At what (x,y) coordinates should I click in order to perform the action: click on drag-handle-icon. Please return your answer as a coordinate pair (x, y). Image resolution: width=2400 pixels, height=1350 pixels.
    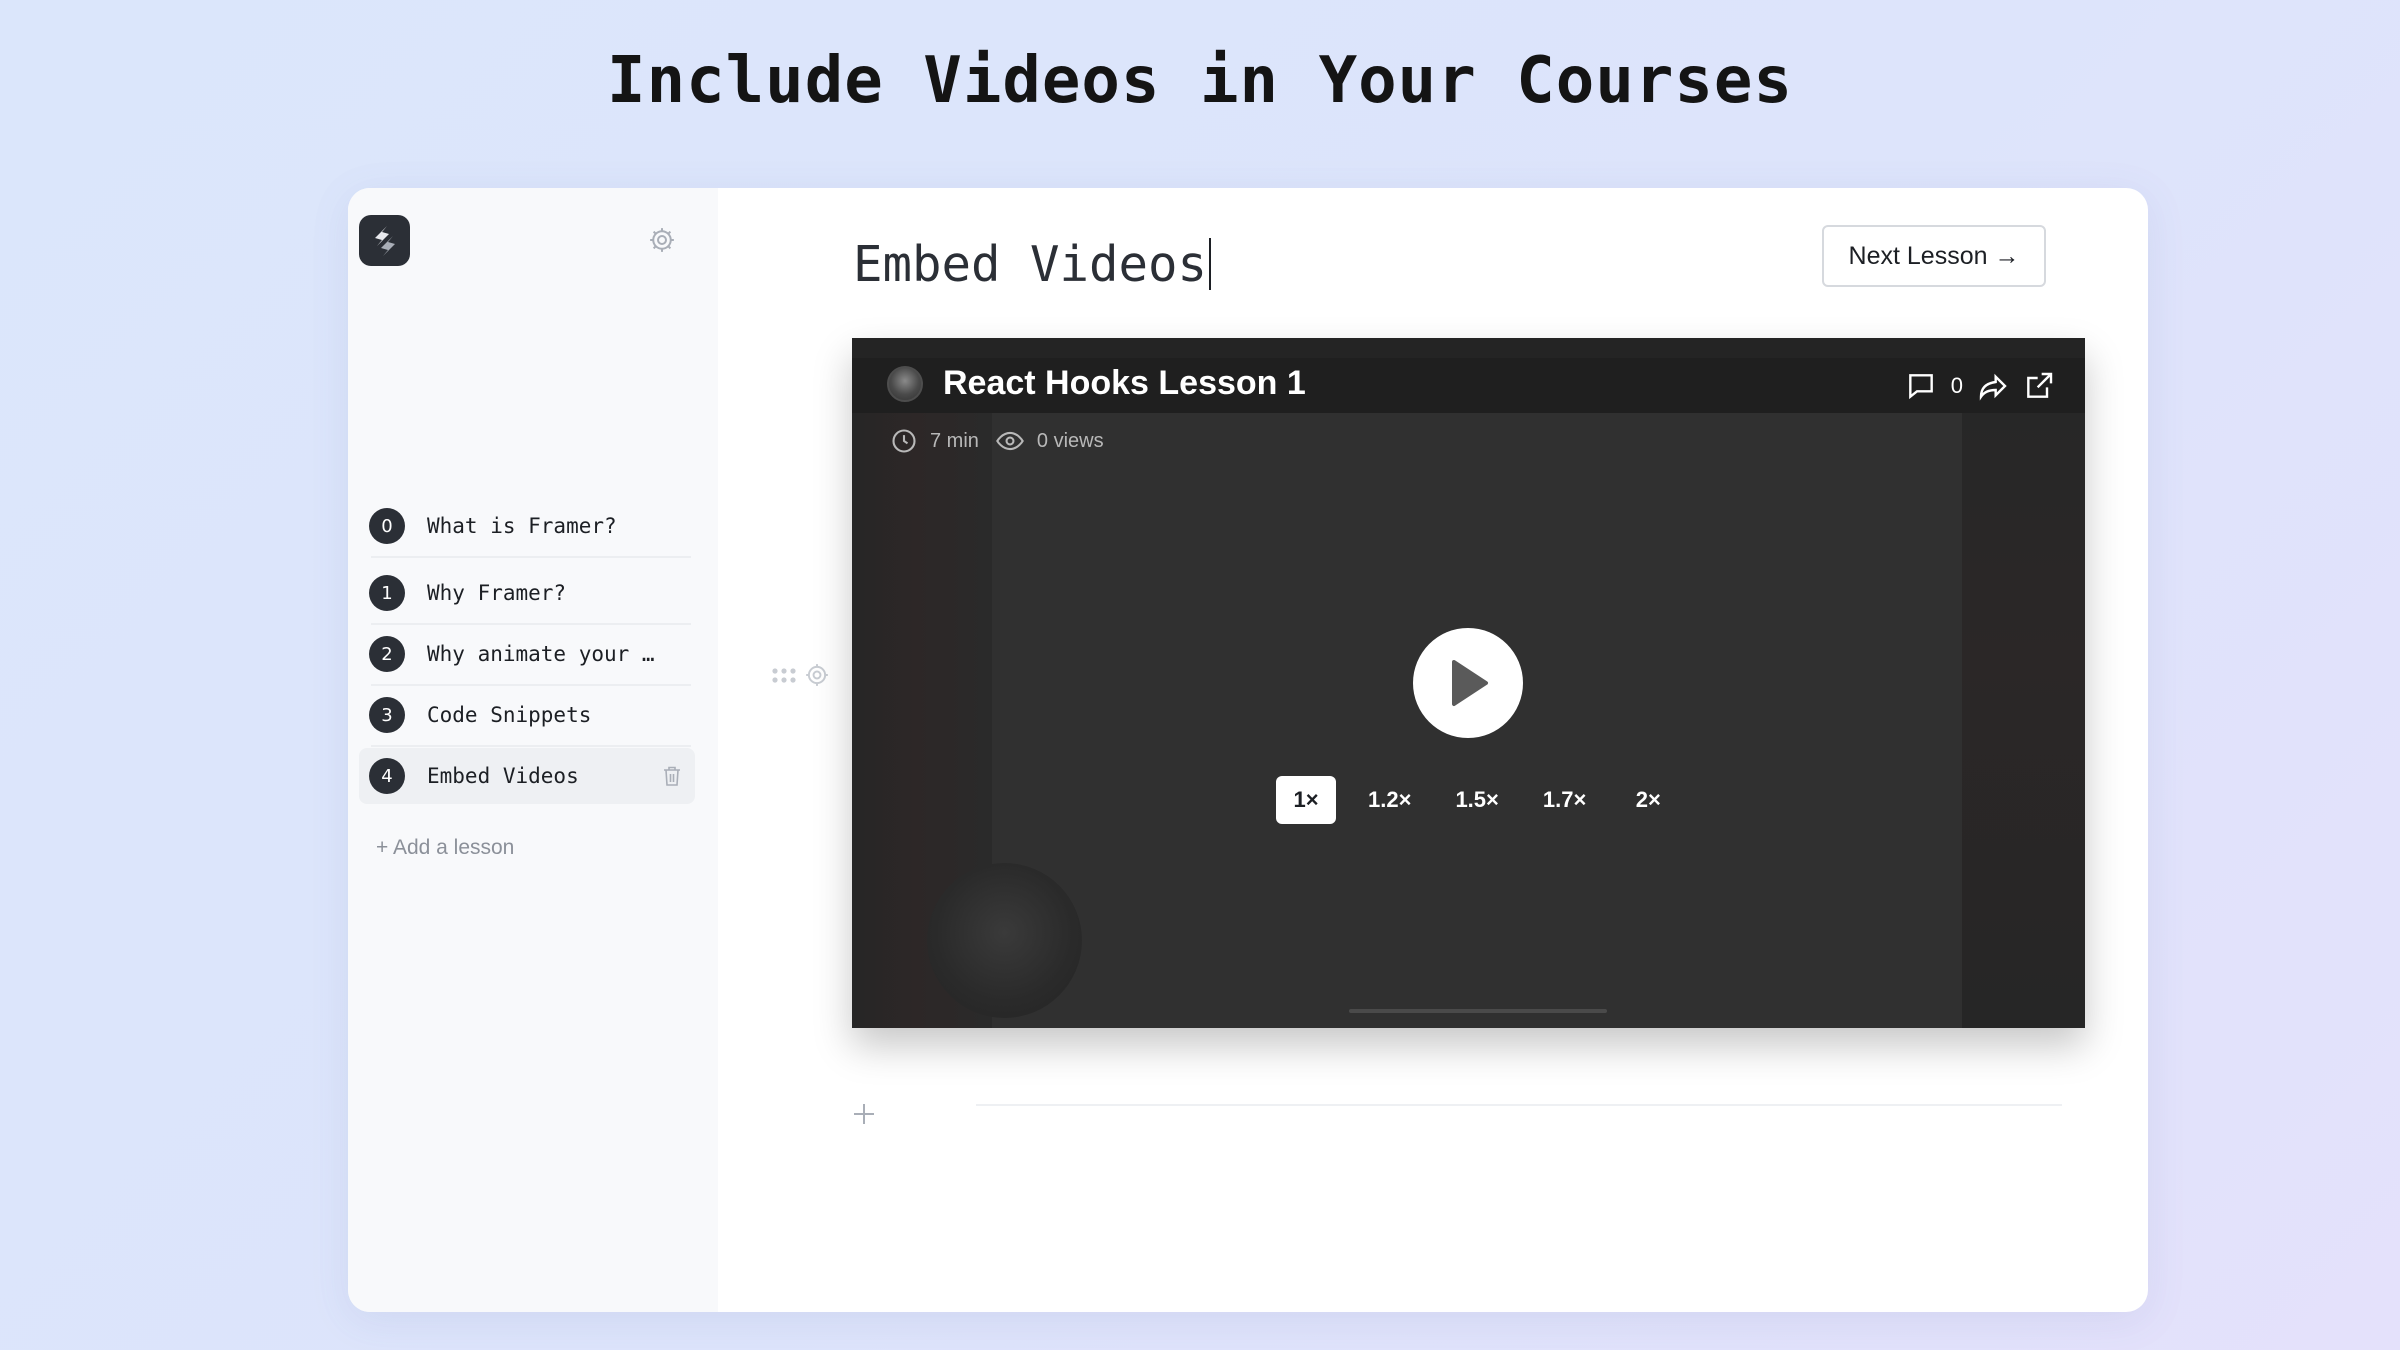
    Looking at the image, I should click on (785, 676).